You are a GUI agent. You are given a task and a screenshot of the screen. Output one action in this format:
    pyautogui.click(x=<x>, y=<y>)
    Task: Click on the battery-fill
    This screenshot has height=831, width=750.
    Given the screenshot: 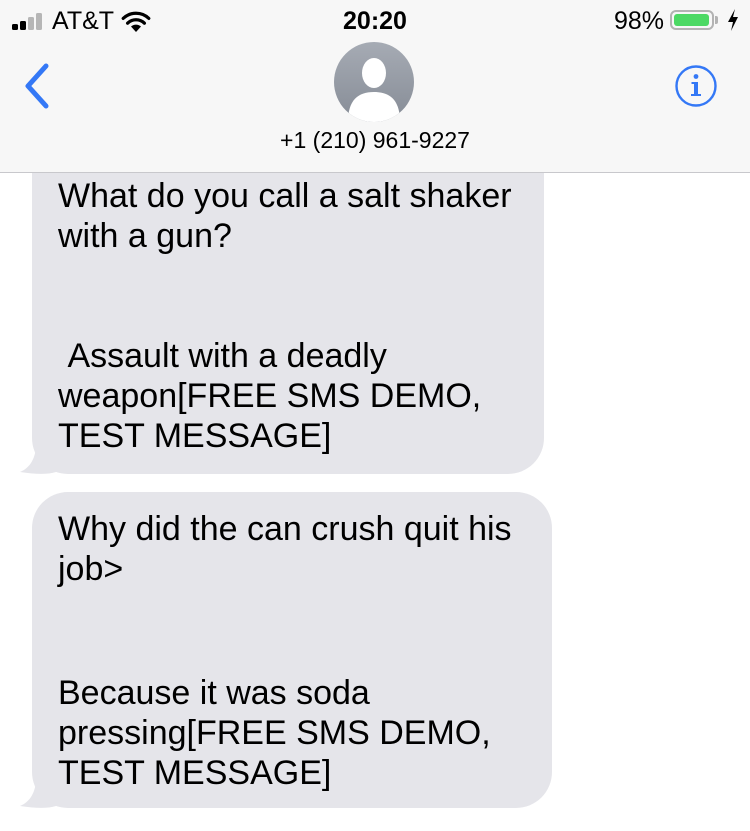 What is the action you would take?
    pyautogui.click(x=692, y=20)
    